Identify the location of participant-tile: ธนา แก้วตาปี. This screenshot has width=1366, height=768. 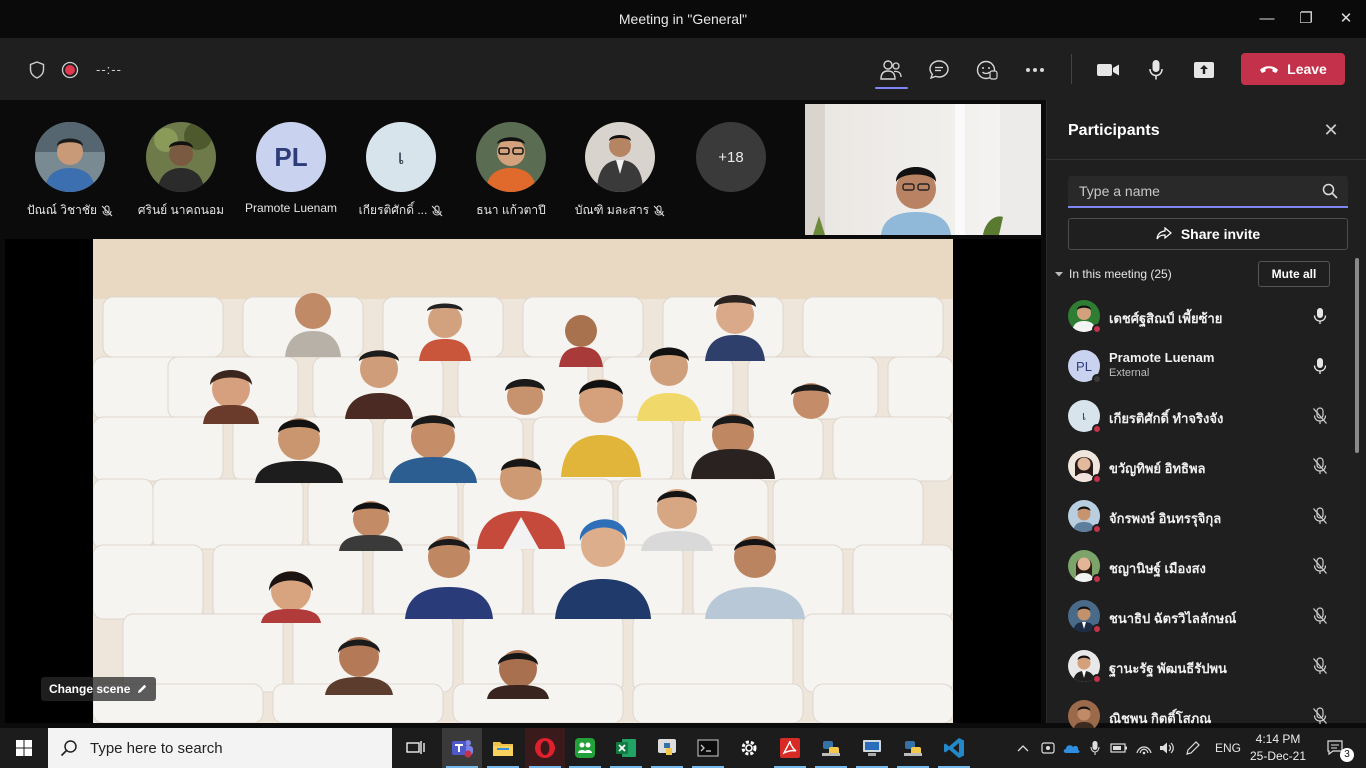
(511, 171).